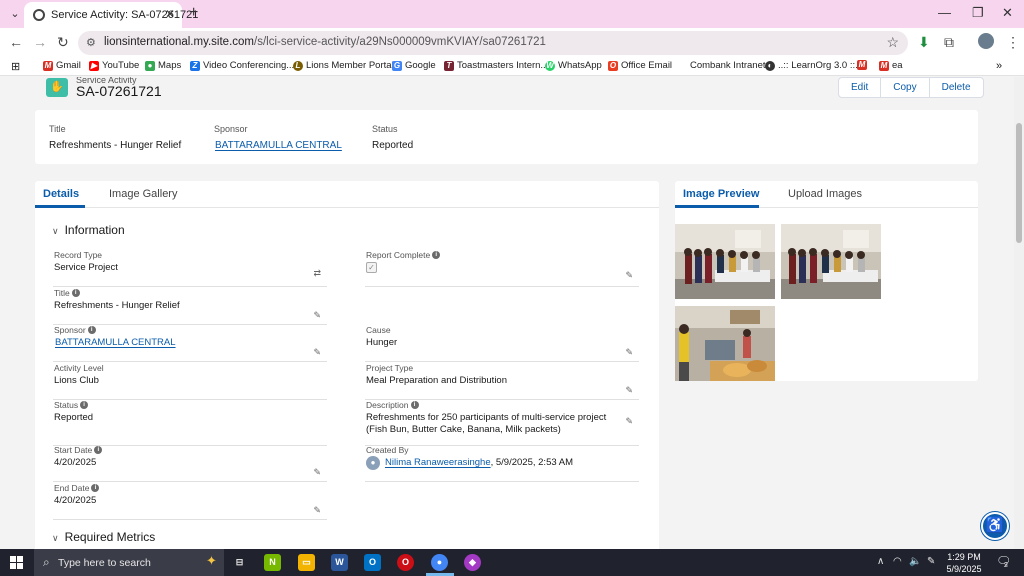 Image resolution: width=1024 pixels, height=576 pixels. I want to click on window-close-icon: ✕, so click(1007, 13).